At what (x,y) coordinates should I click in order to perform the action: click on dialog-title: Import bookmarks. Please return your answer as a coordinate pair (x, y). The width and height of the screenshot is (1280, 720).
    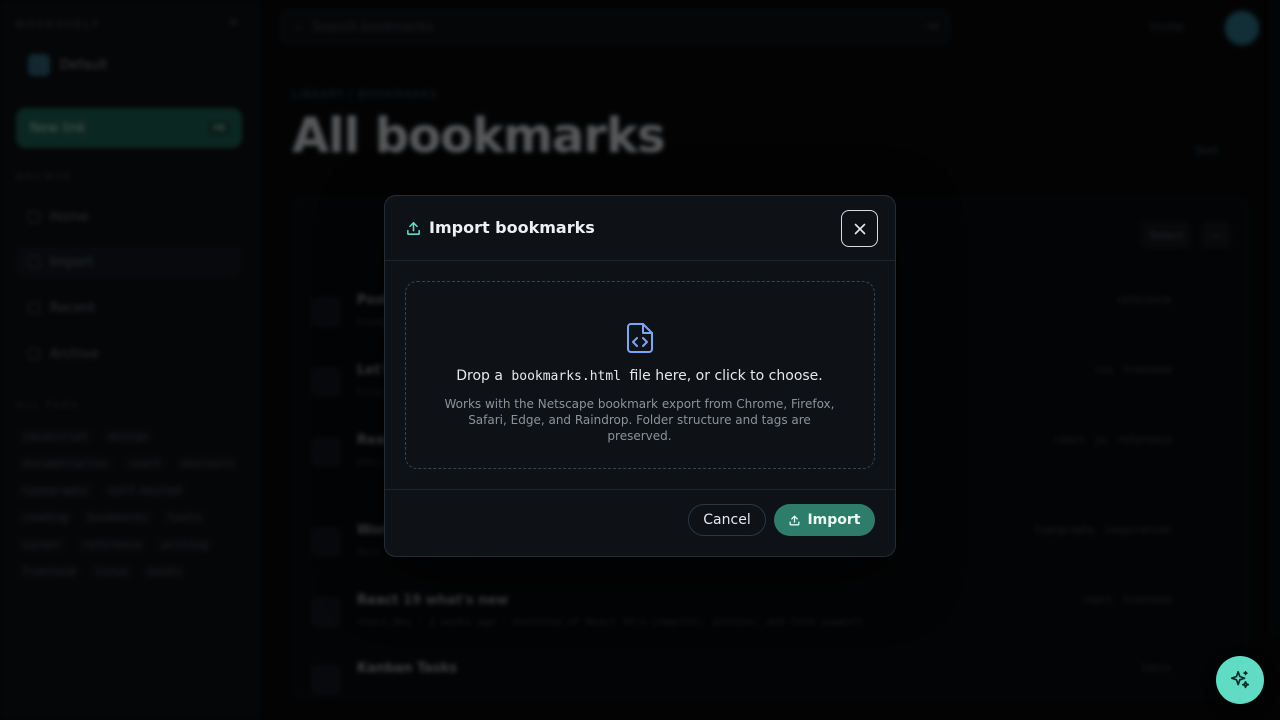
    Looking at the image, I should click on (512, 227).